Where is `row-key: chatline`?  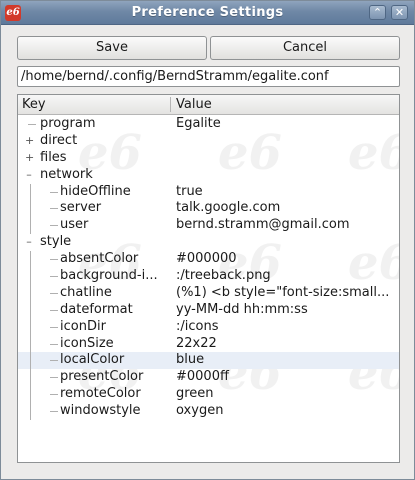 row-key: chatline is located at coordinates (86, 292).